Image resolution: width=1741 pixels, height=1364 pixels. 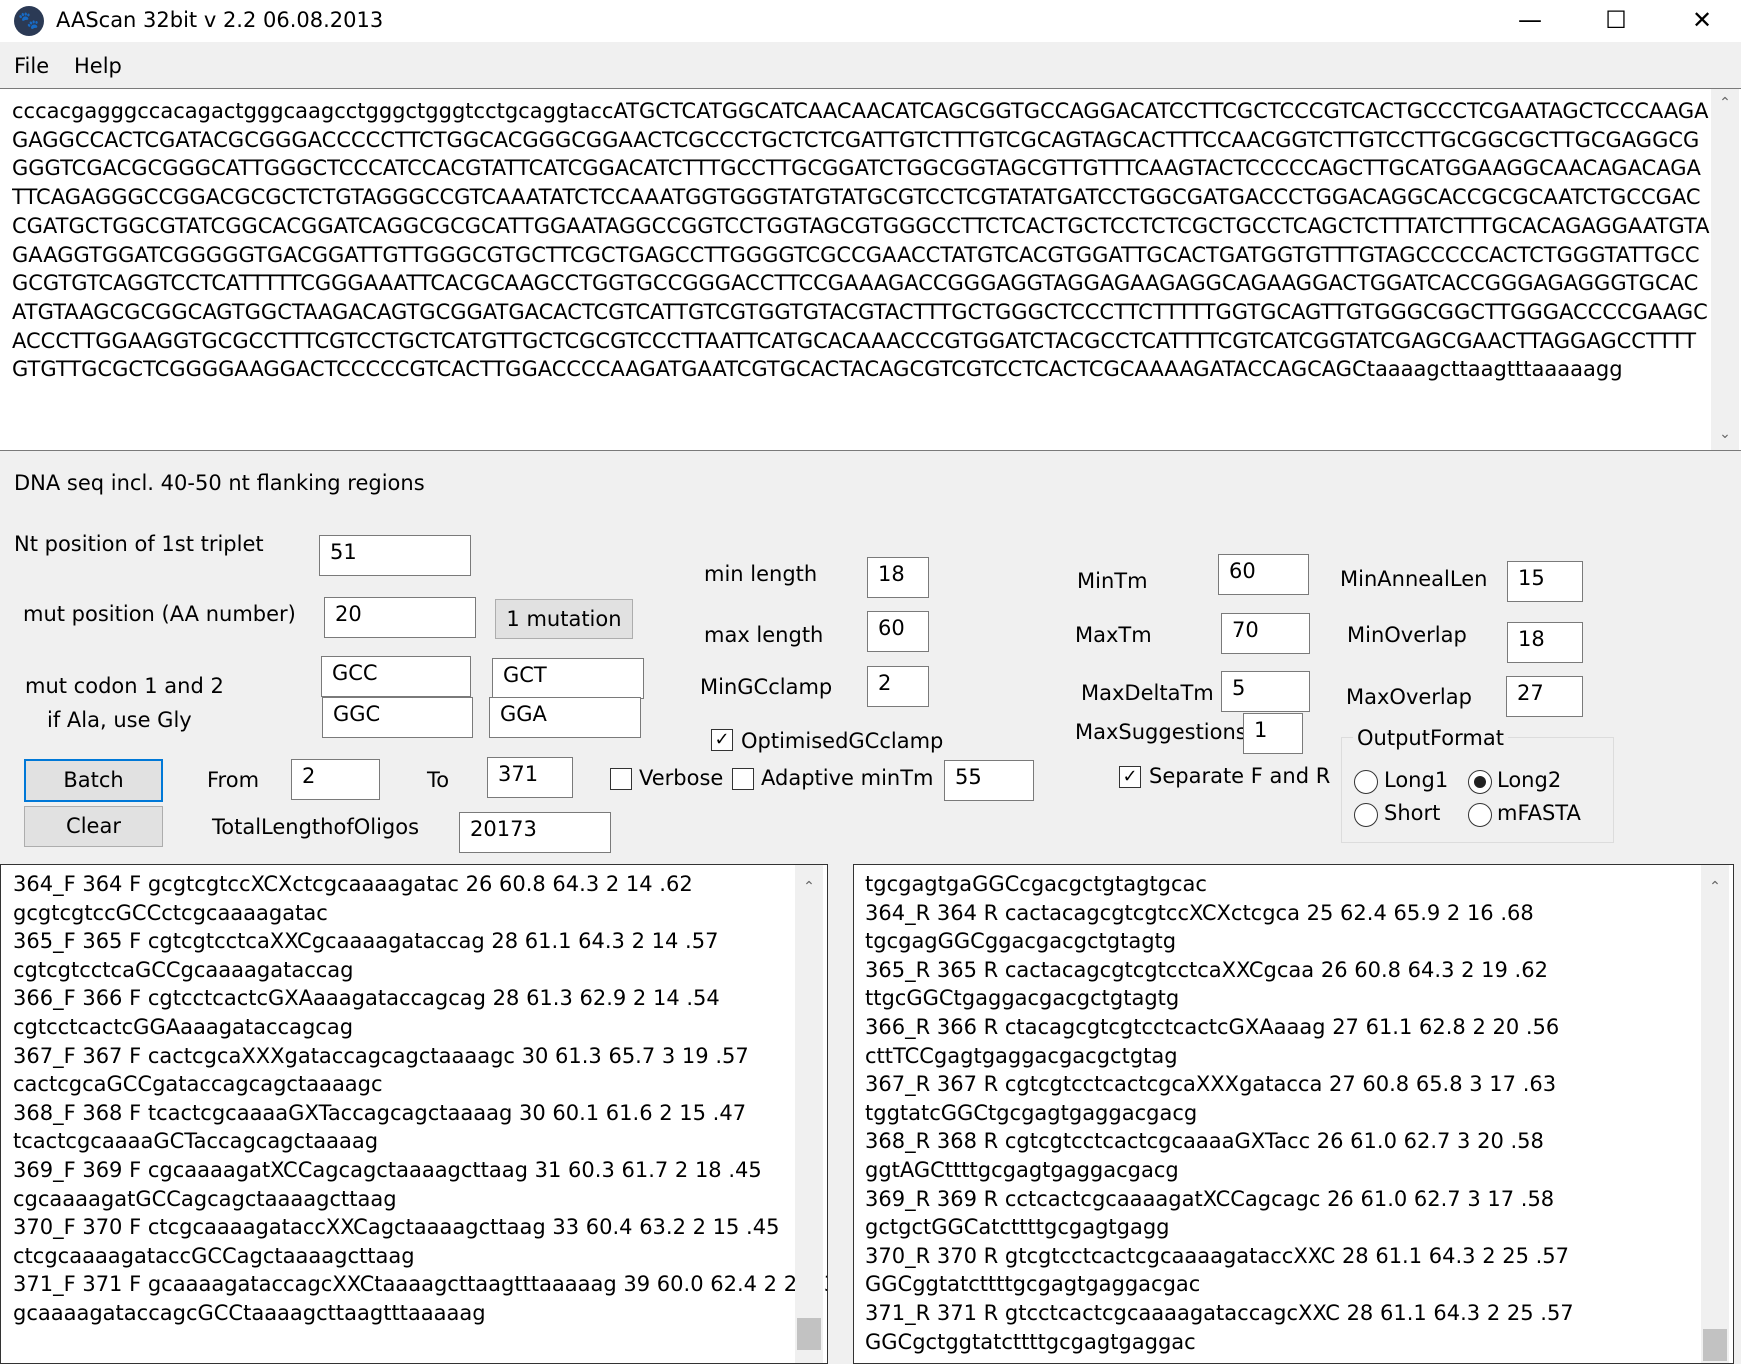 What do you see at coordinates (1112, 581) in the screenshot?
I see `min-tm-label: MinTm` at bounding box center [1112, 581].